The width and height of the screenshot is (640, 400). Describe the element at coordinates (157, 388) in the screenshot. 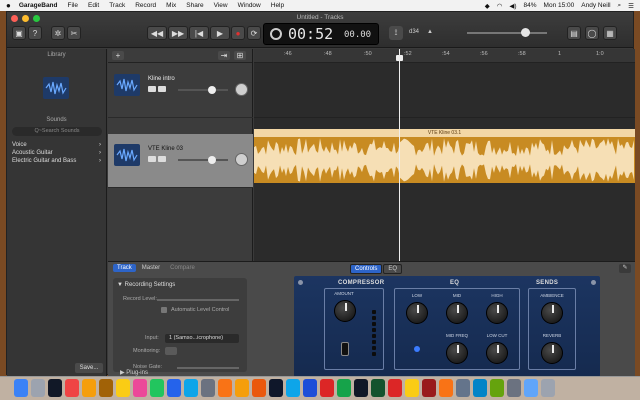

I see `chart-icon` at that location.